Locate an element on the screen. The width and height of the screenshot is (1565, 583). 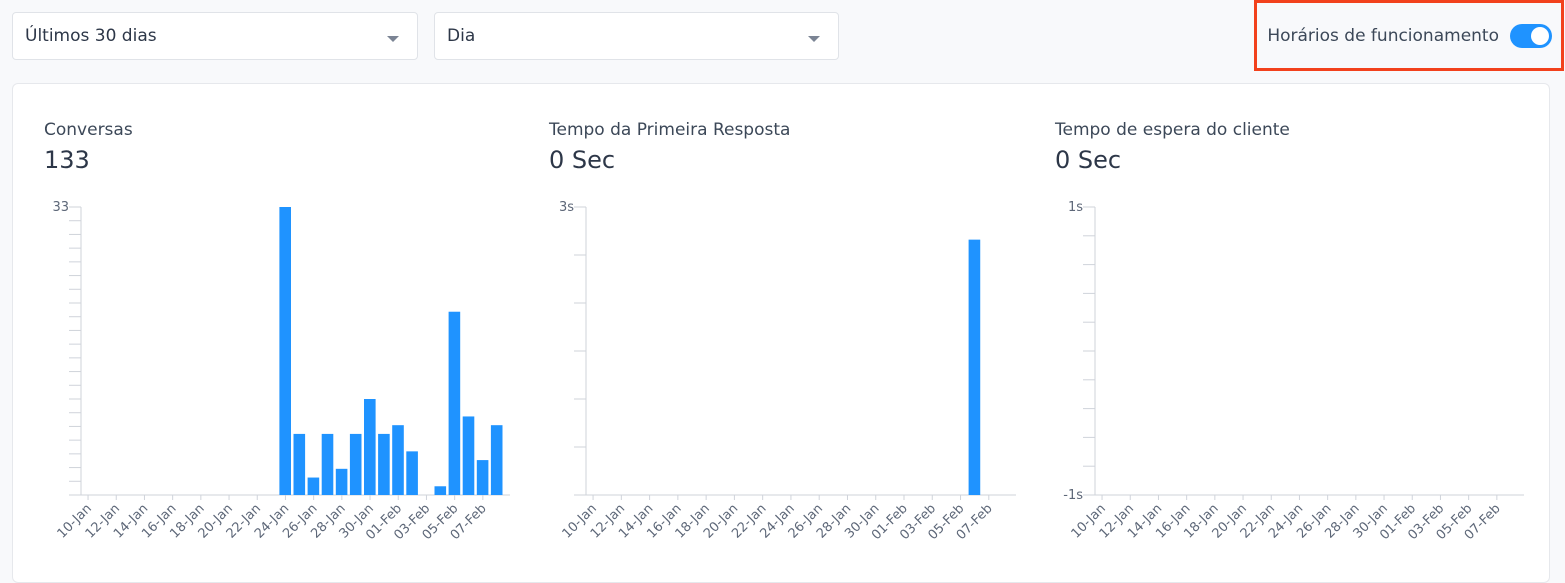
y-tick-label: 3s is located at coordinates (566, 207).